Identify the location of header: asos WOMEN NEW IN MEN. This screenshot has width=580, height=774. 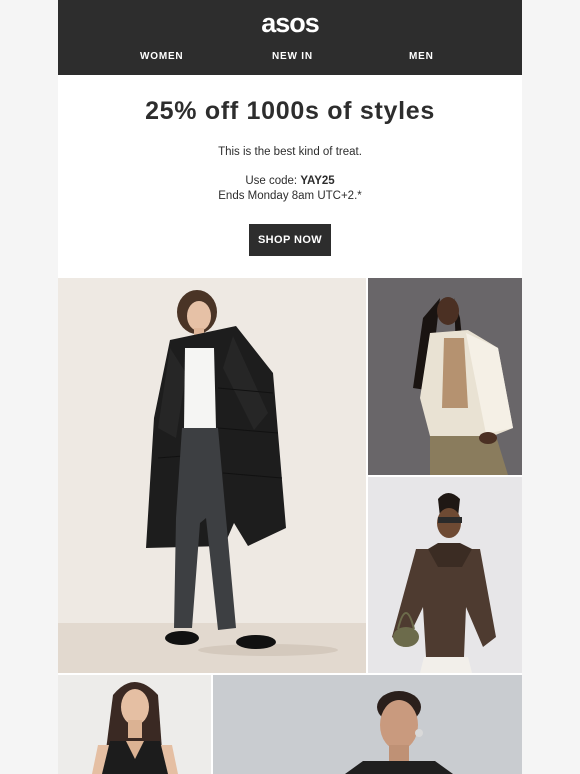
(290, 37).